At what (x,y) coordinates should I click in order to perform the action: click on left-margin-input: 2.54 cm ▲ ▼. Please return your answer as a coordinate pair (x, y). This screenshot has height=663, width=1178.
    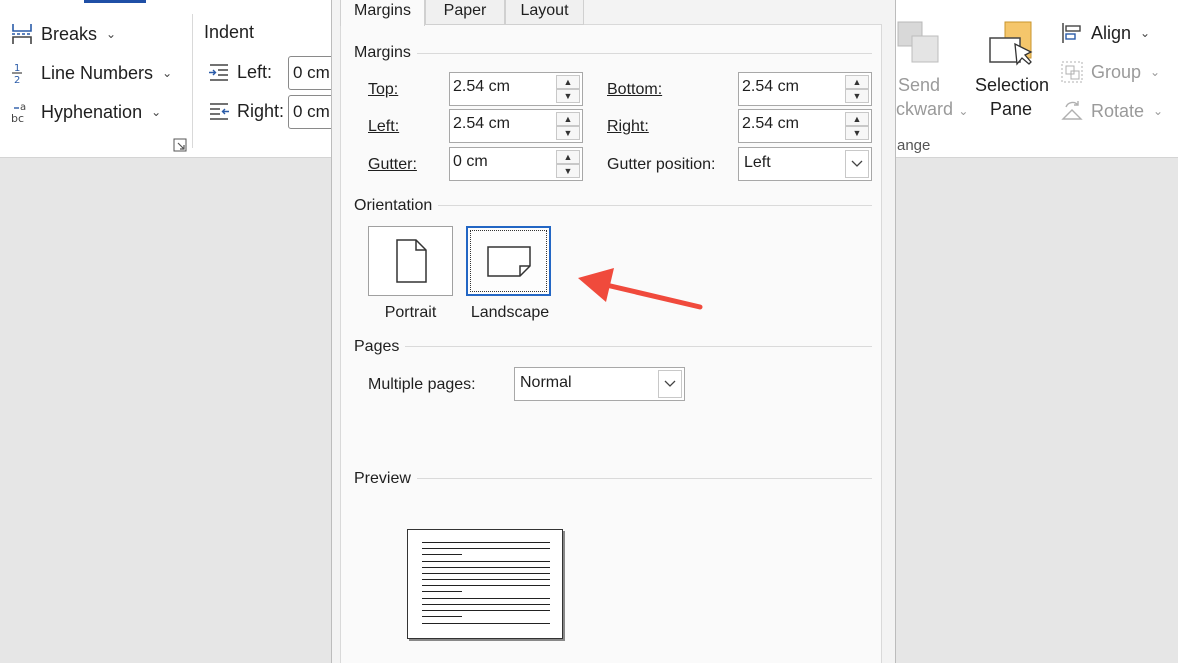
    Looking at the image, I should click on (516, 126).